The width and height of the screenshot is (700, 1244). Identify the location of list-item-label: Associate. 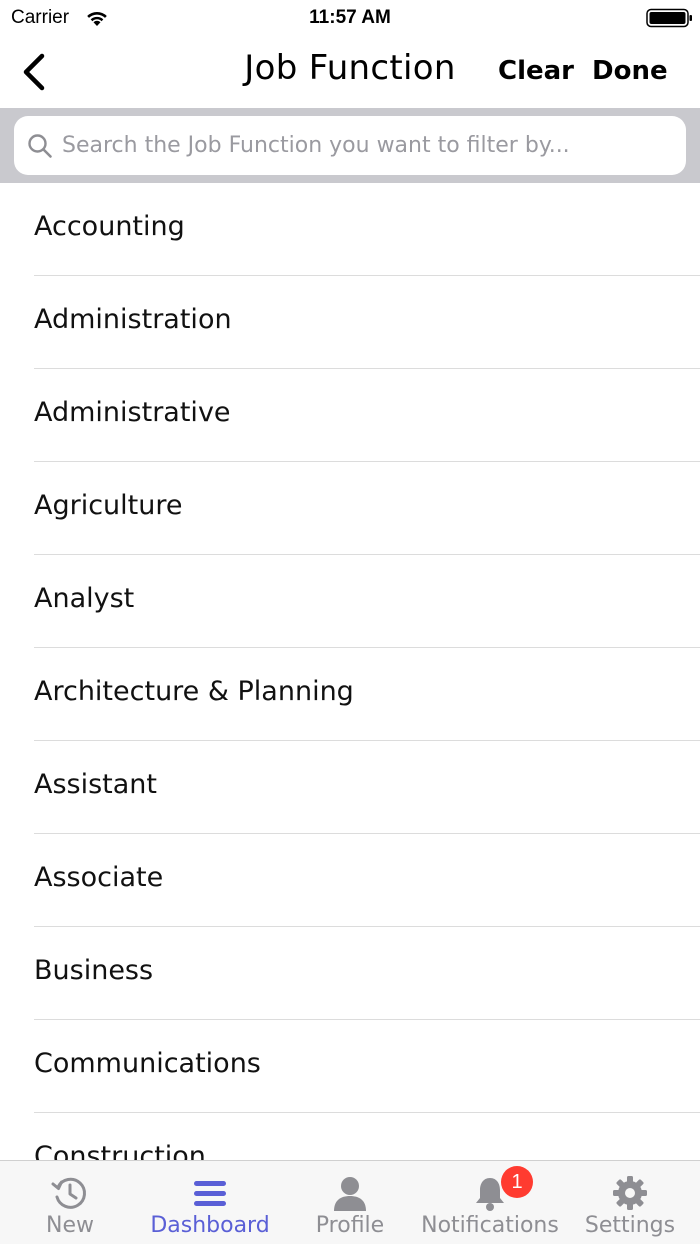
(99, 877).